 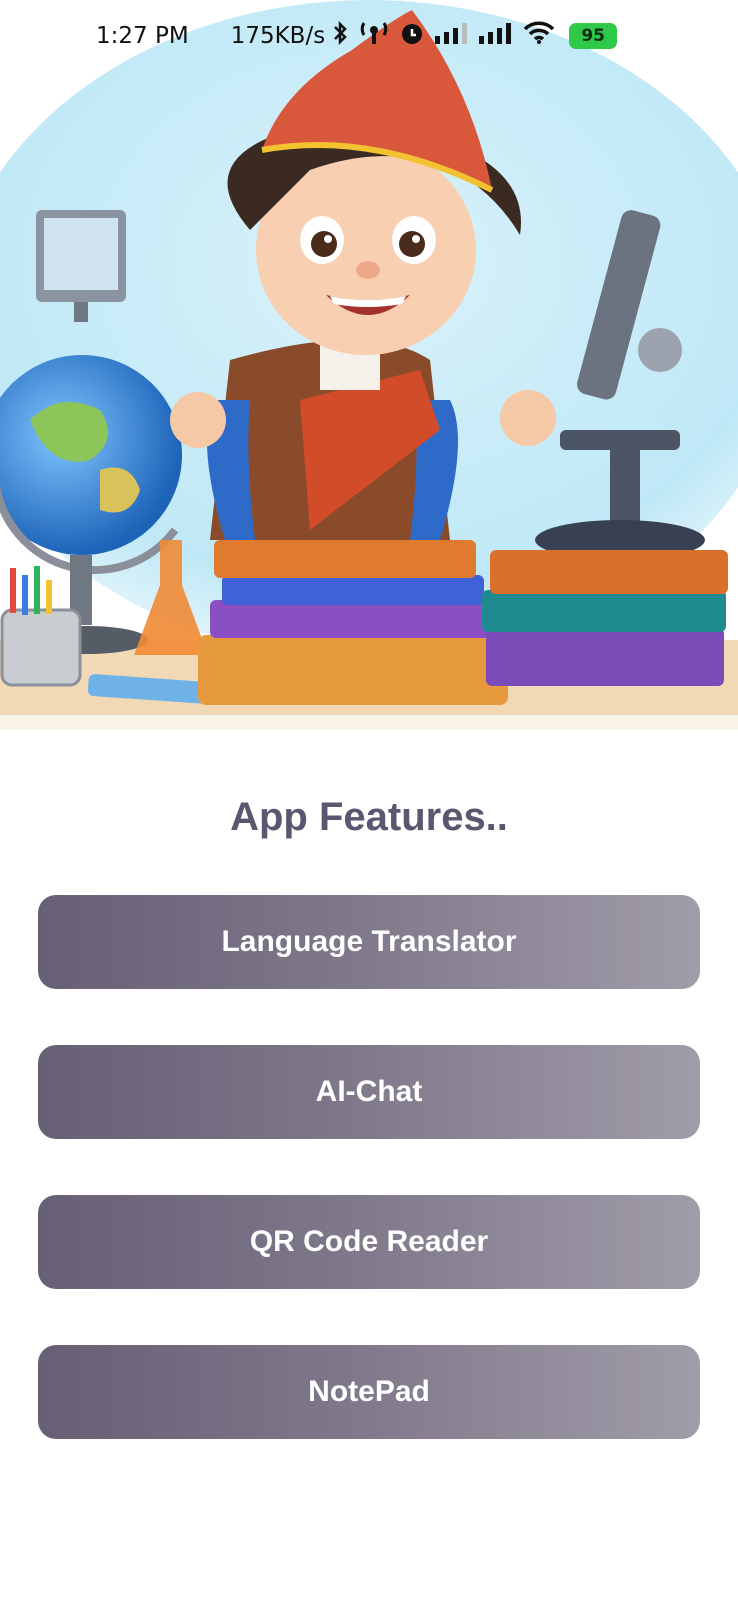 I want to click on language-translator-button: Language Translator, so click(x=369, y=942).